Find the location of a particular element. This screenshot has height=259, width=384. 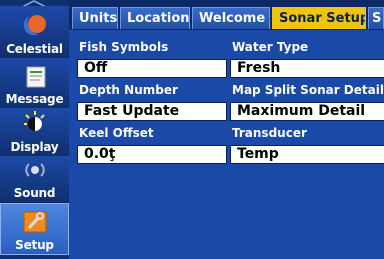

tab-bar: Units Location Welcome Sonar Setup S is located at coordinates (226, 15).